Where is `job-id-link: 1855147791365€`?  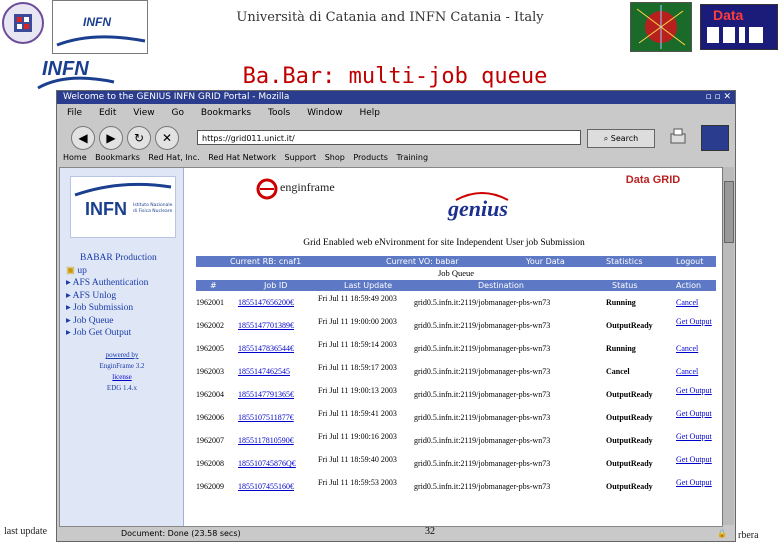 job-id-link: 1855147791365€ is located at coordinates (266, 394).